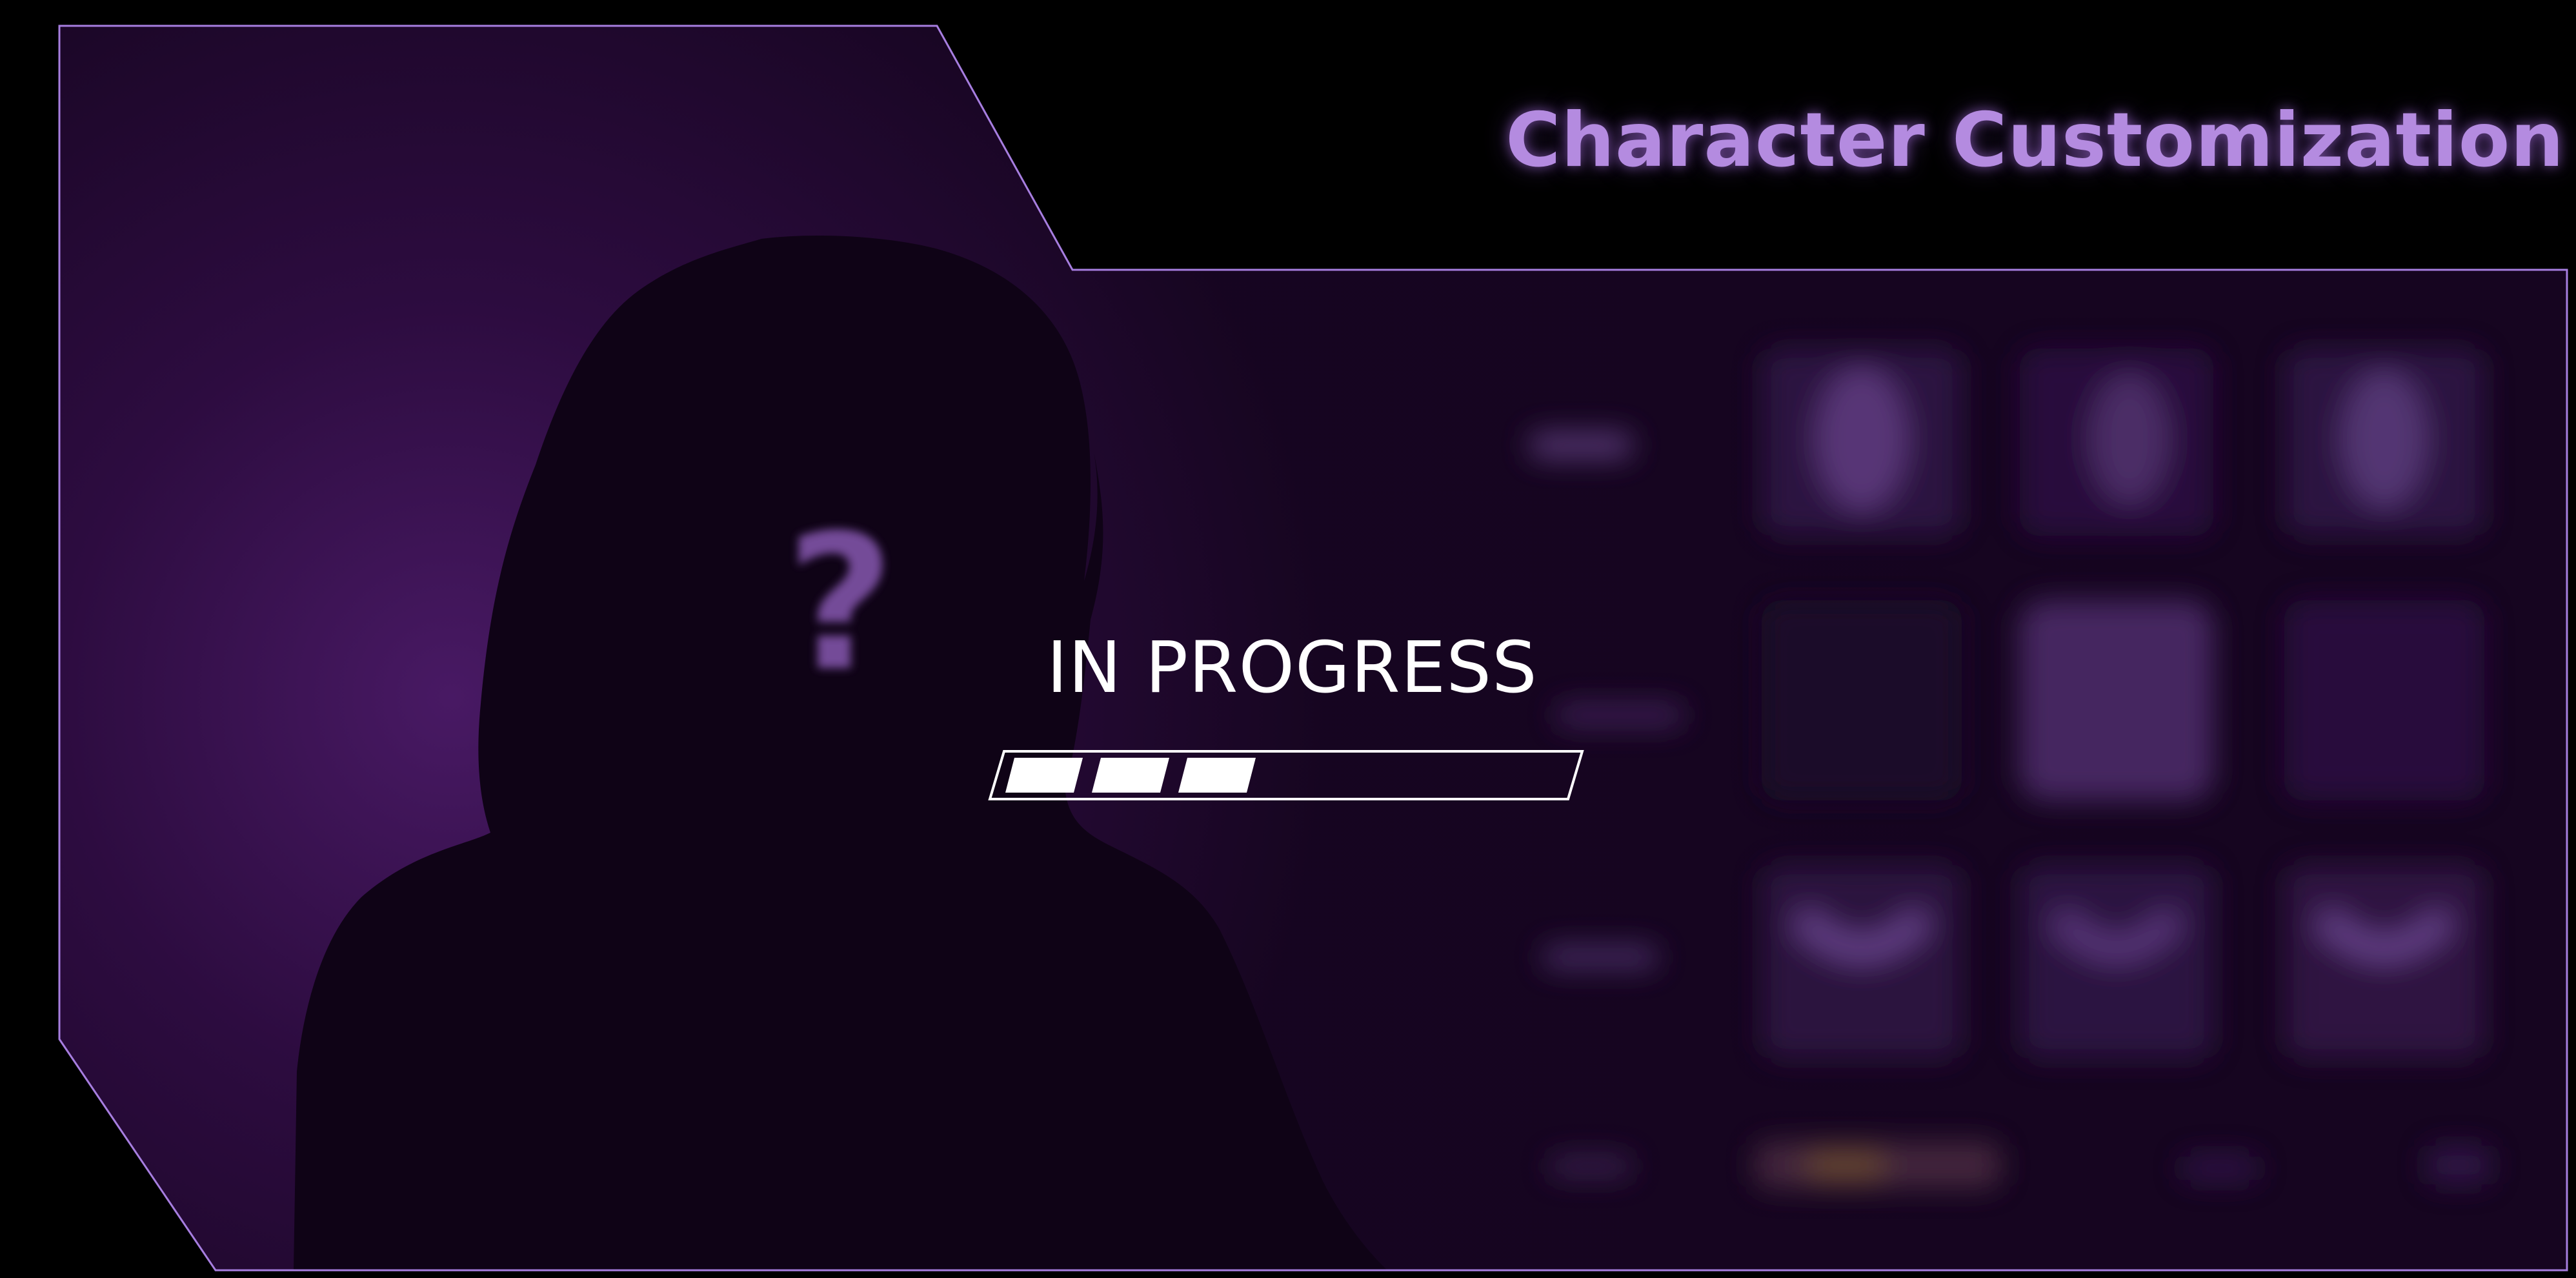 This screenshot has width=2576, height=1278. What do you see at coordinates (840, 604) in the screenshot?
I see `question-mark-icon: ?` at bounding box center [840, 604].